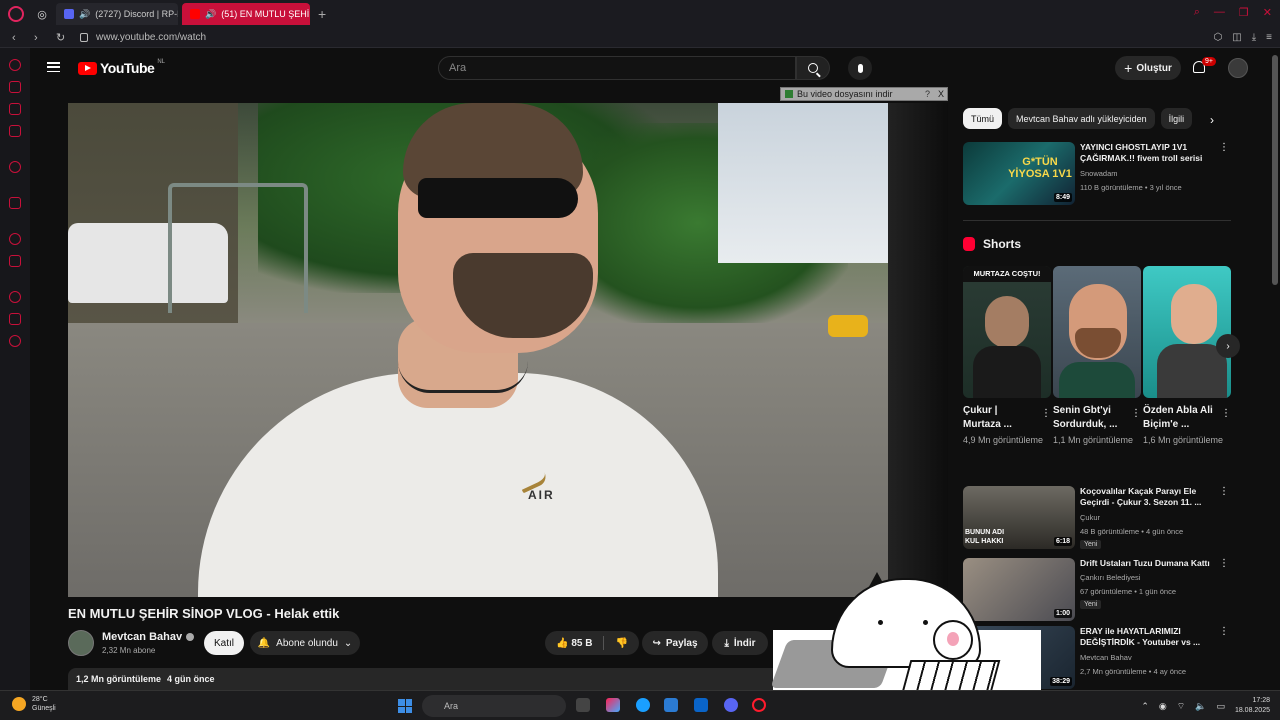 This screenshot has height=720, width=1280. What do you see at coordinates (265, 14) in the screenshot?
I see `tab-label: (51) EN MUTLU ŞEHİR` at bounding box center [265, 14].